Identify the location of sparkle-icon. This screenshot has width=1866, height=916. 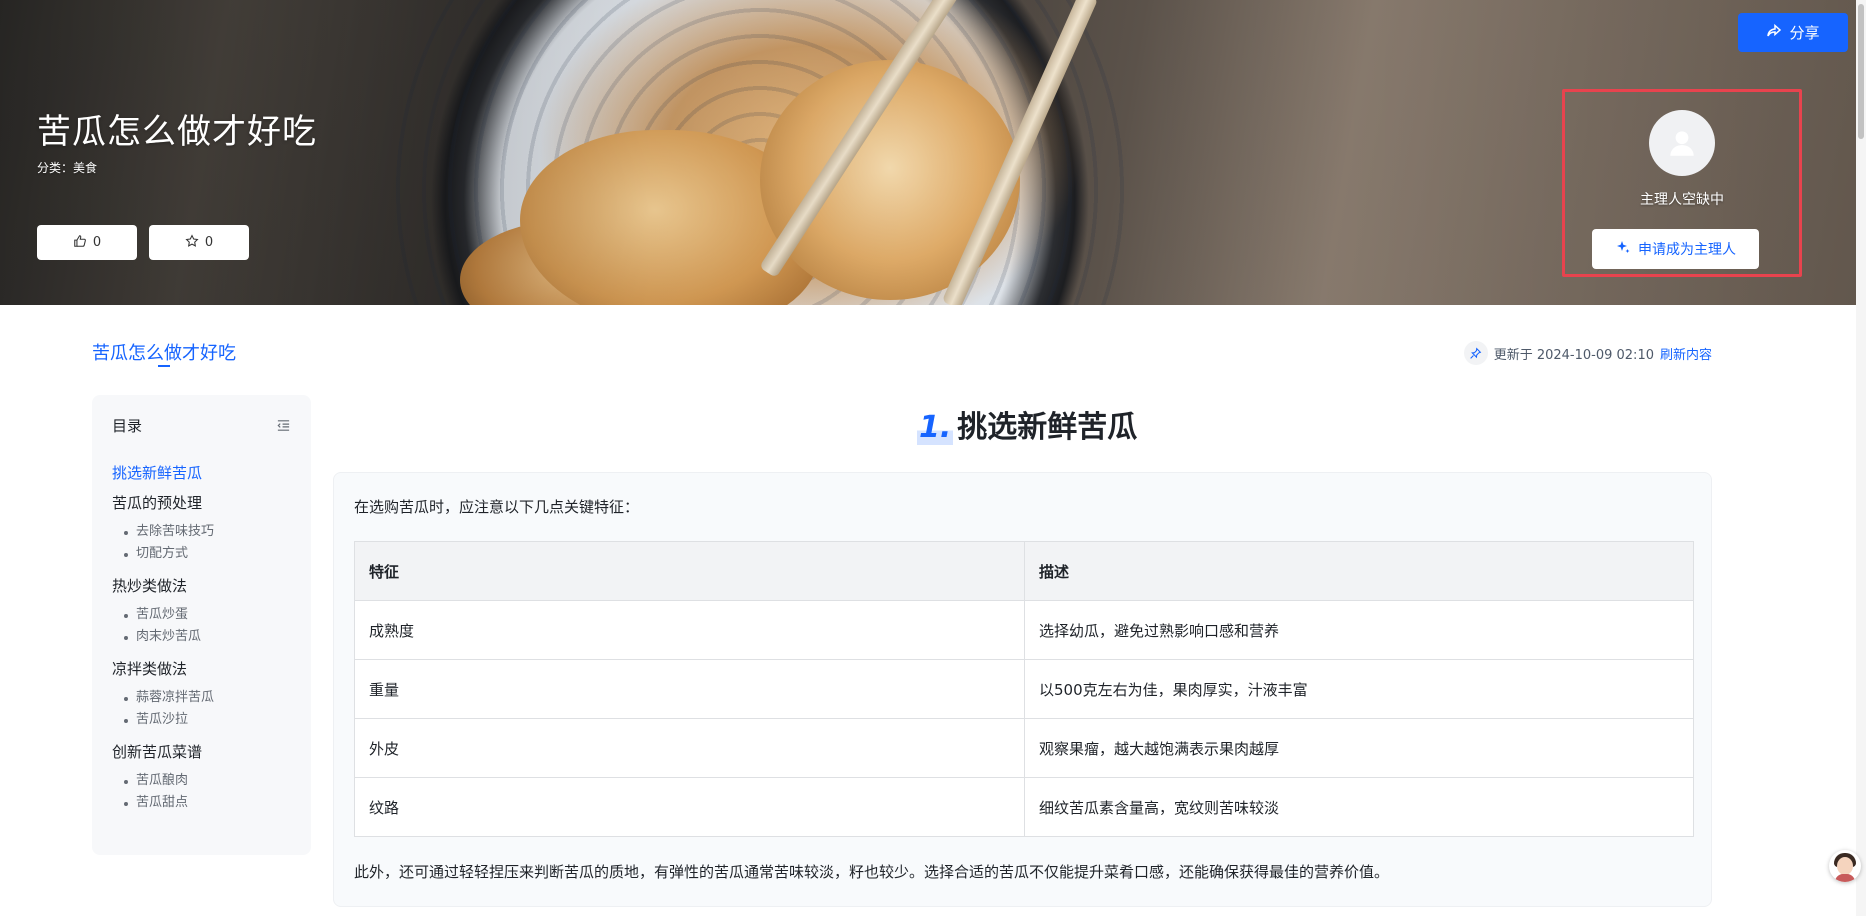
(1623, 249).